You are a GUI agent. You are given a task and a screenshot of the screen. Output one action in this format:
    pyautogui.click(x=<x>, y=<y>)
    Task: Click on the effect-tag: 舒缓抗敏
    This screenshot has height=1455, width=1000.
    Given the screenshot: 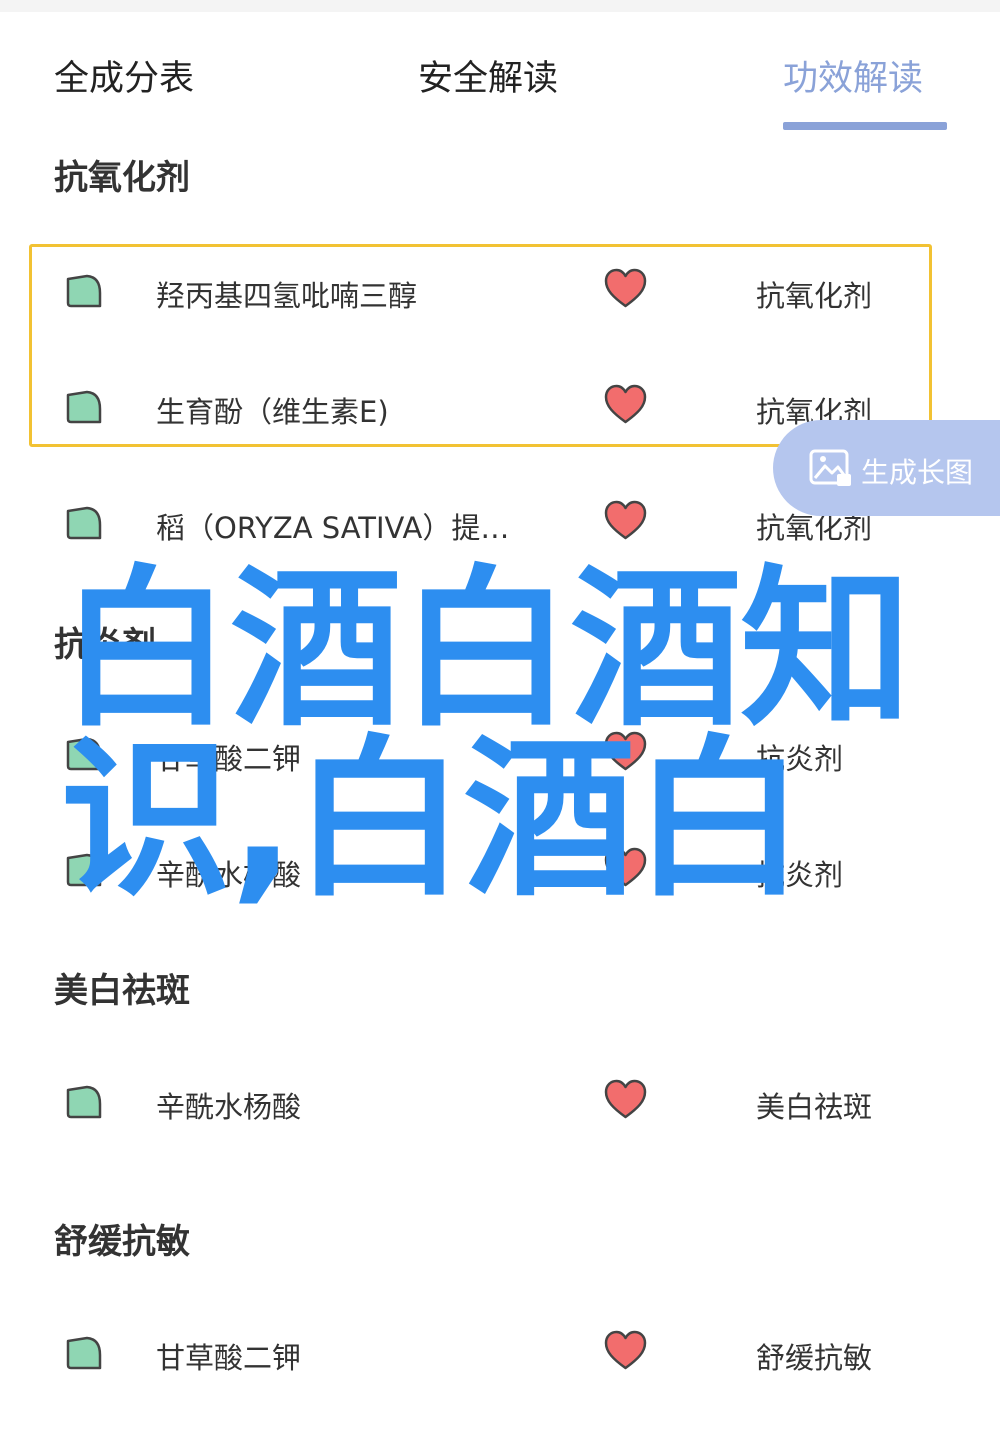 What is the action you would take?
    pyautogui.click(x=814, y=1358)
    